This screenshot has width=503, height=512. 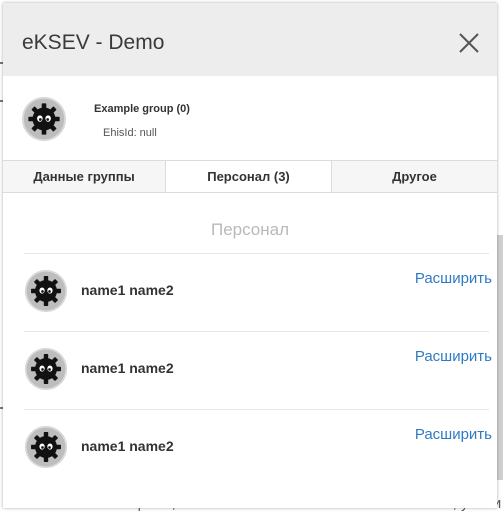 What do you see at coordinates (84, 176) in the screenshot?
I see `tab-group-data: Данные группы` at bounding box center [84, 176].